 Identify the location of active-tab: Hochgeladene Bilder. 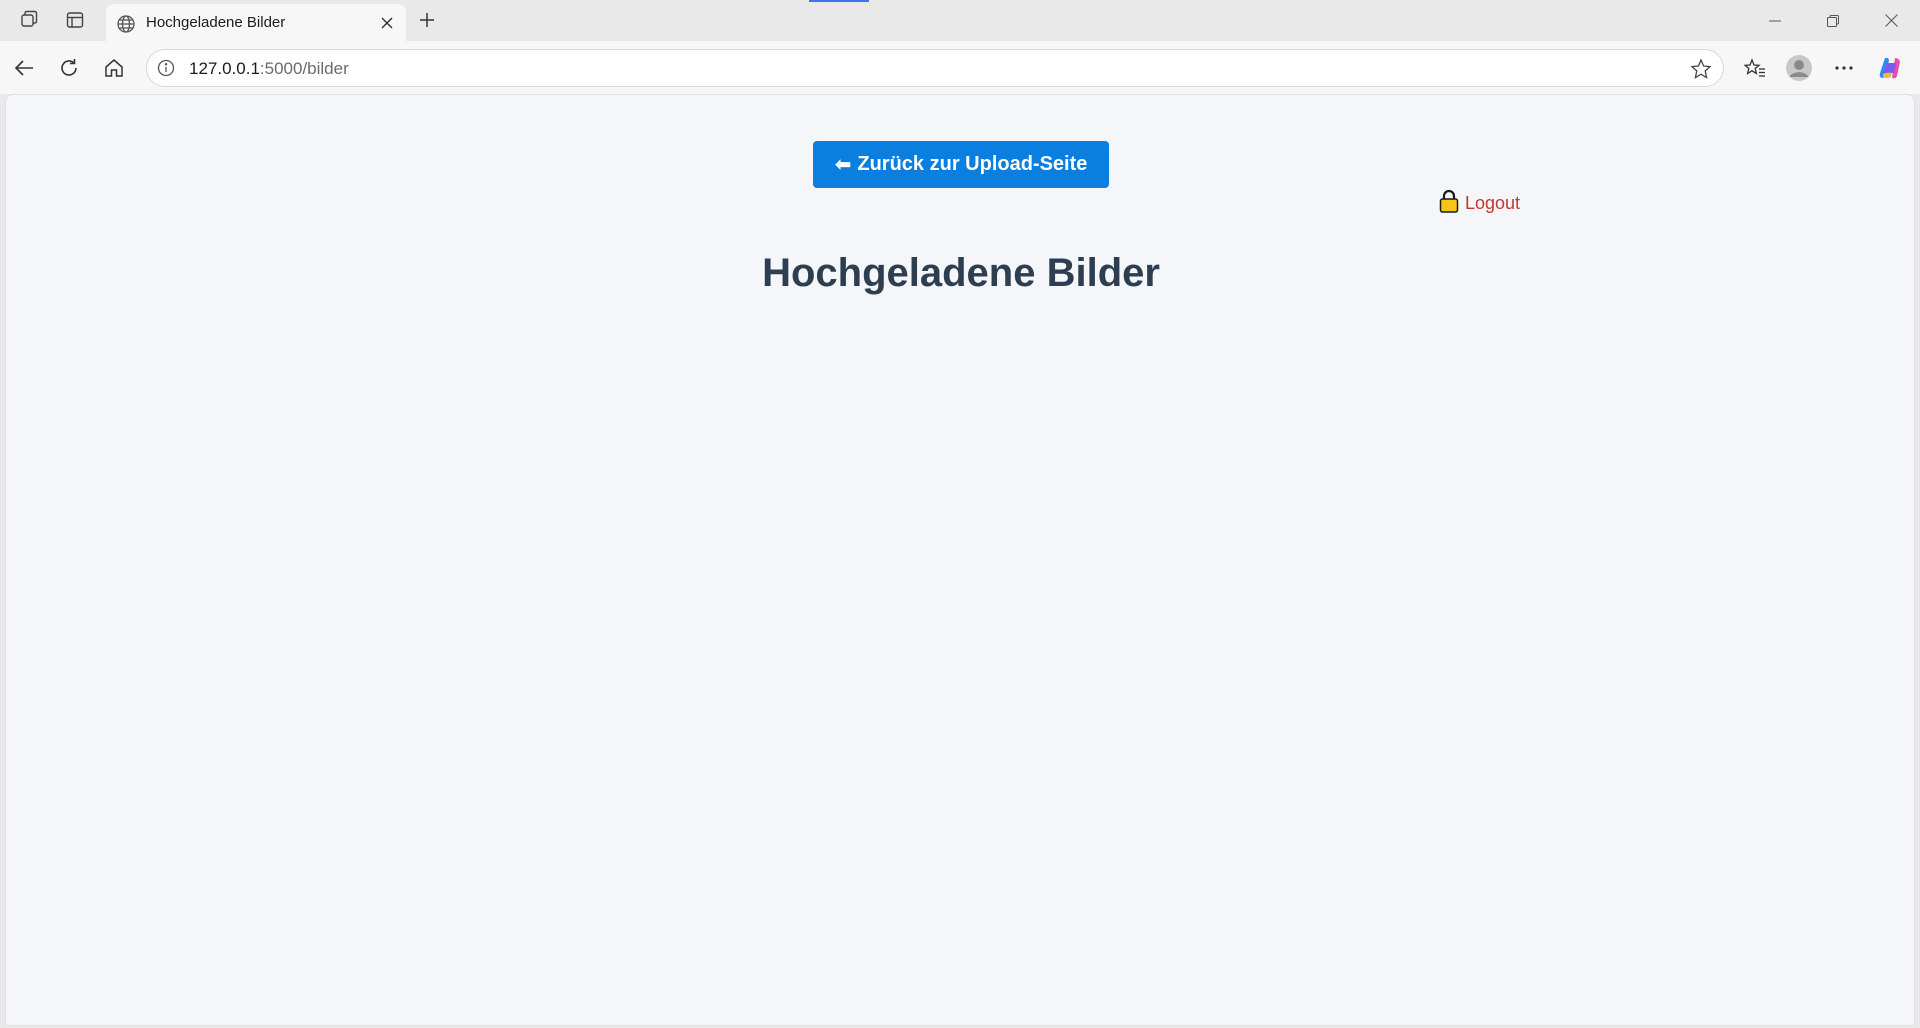
(256, 22).